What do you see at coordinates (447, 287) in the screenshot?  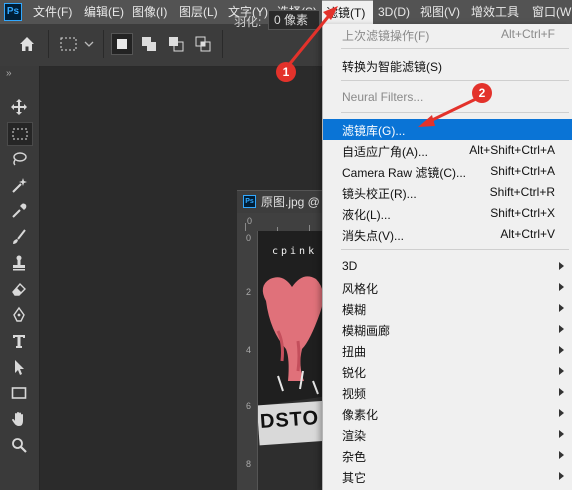 I see `menu-item-stylize: 风格化` at bounding box center [447, 287].